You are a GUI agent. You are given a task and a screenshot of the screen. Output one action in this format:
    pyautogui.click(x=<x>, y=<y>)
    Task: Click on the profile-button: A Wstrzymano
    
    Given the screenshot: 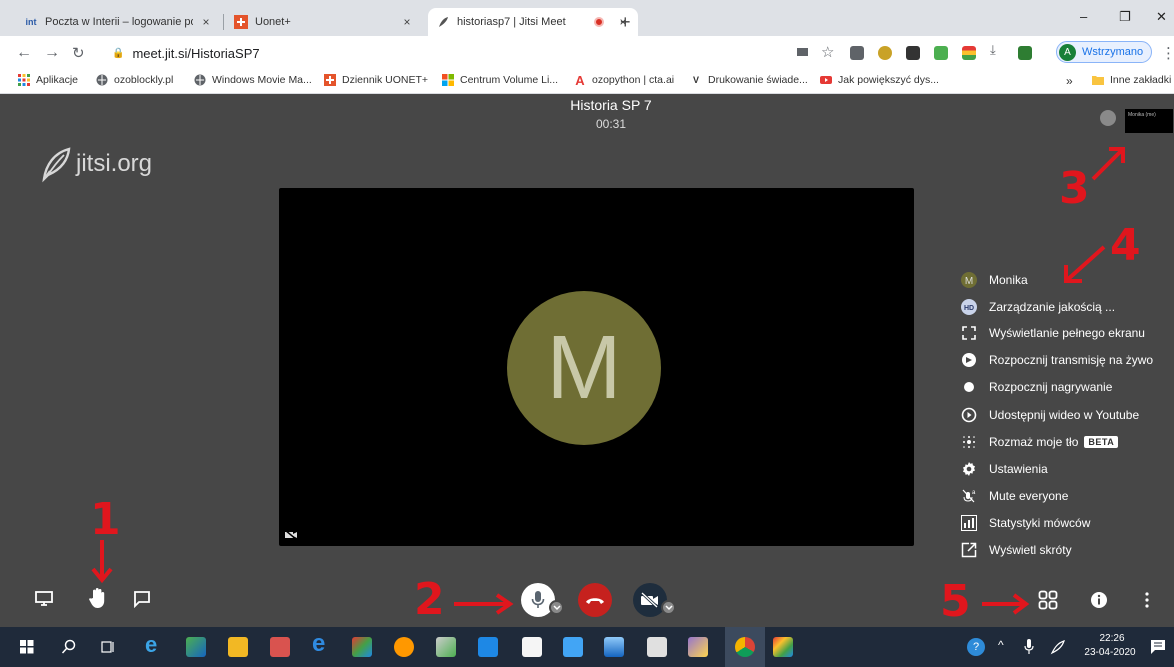 What is the action you would take?
    pyautogui.click(x=1104, y=52)
    